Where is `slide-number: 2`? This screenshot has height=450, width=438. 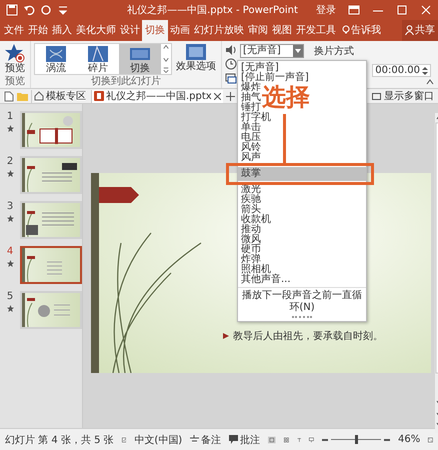 slide-number: 2 is located at coordinates (10, 161).